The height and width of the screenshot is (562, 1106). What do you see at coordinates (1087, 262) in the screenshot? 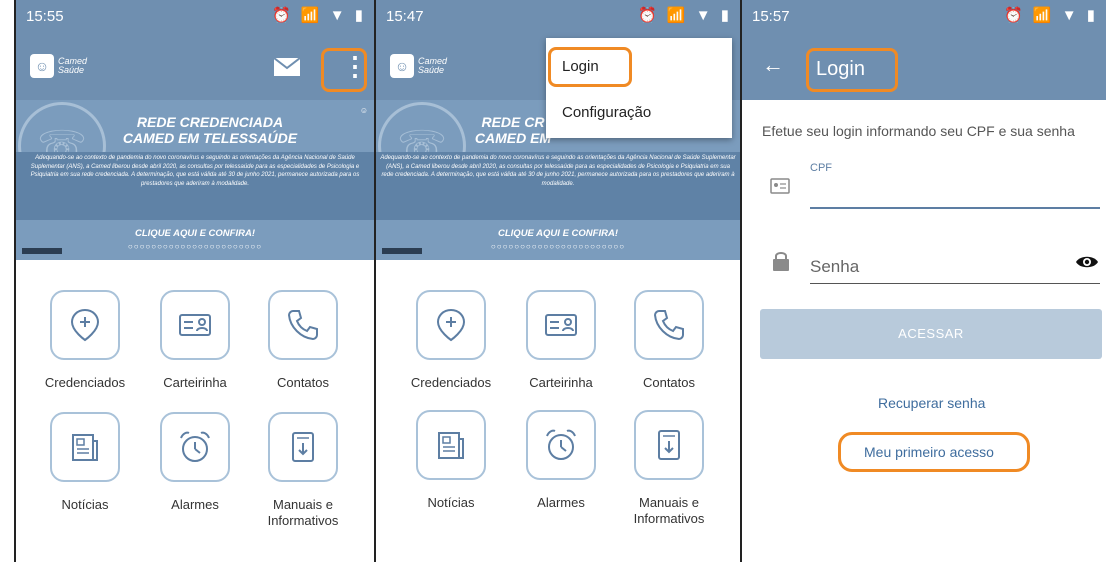
I see `eye-icon` at bounding box center [1087, 262].